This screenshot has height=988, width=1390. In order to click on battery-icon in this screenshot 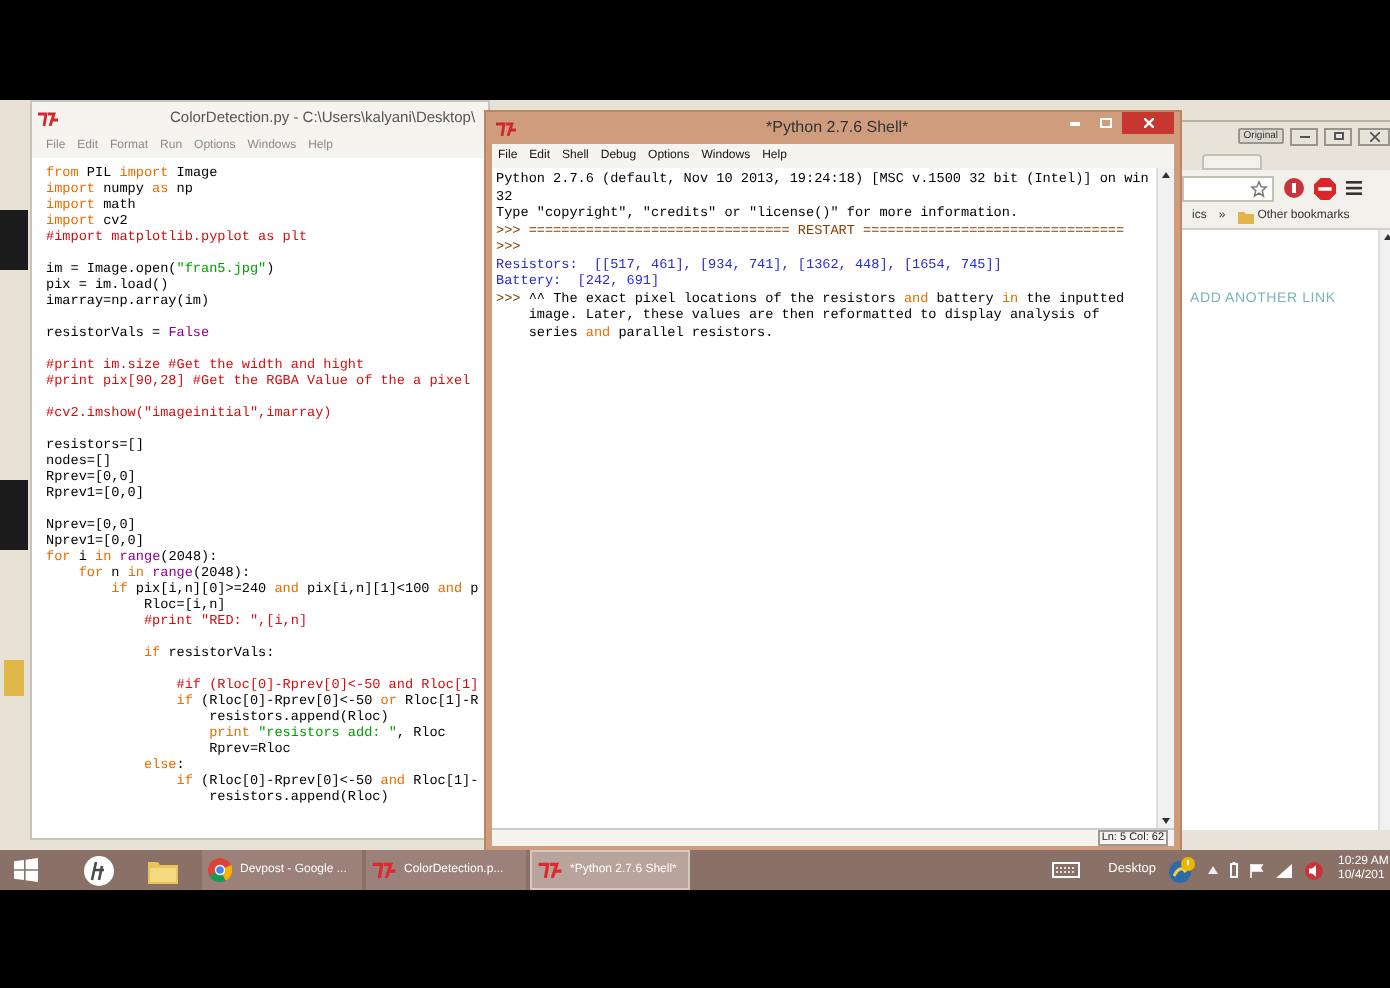, I will do `click(1234, 870)`.